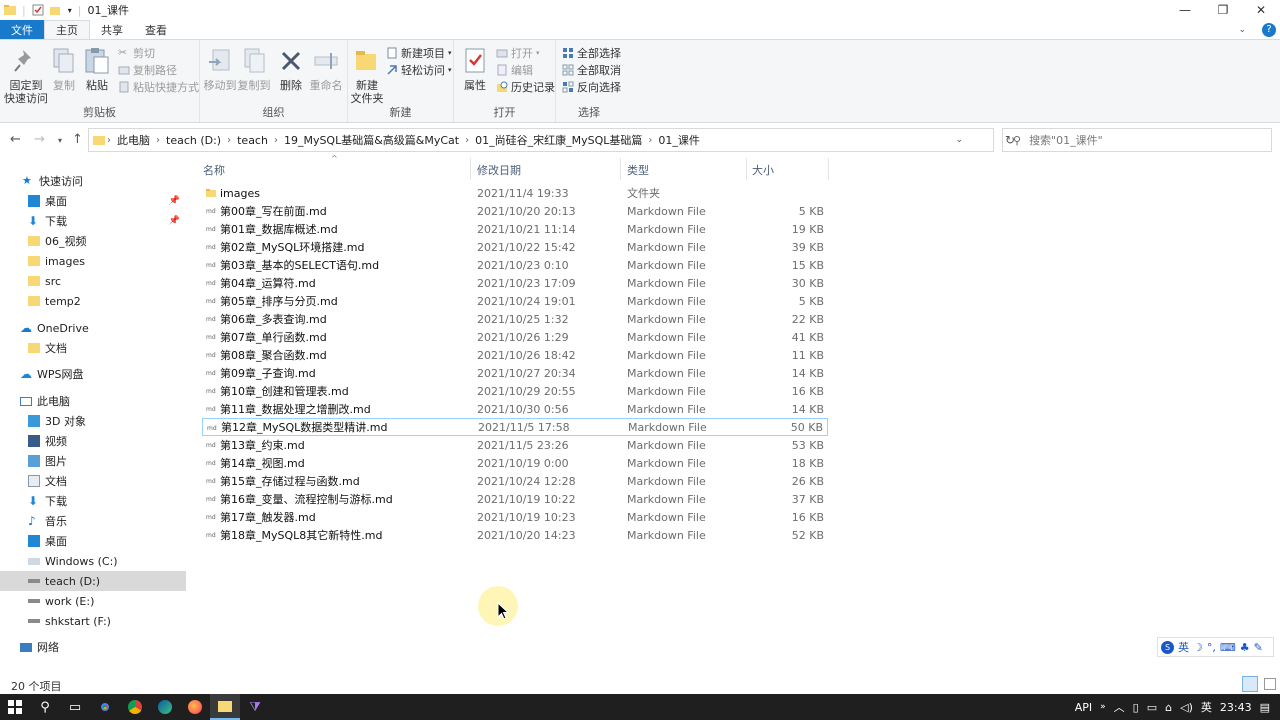  What do you see at coordinates (255, 707) in the screenshot?
I see `visual-studio-icon: ⧩` at bounding box center [255, 707].